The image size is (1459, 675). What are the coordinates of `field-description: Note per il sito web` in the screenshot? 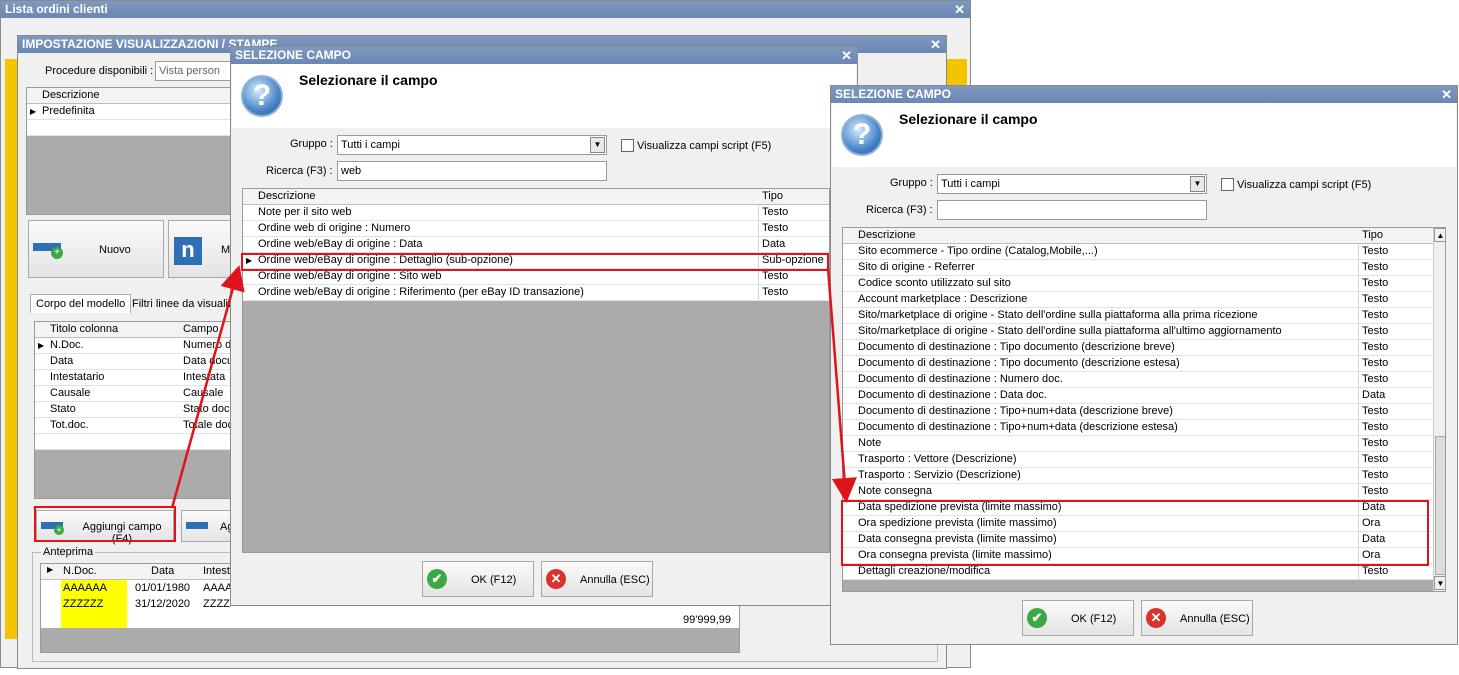 It's located at (305, 212).